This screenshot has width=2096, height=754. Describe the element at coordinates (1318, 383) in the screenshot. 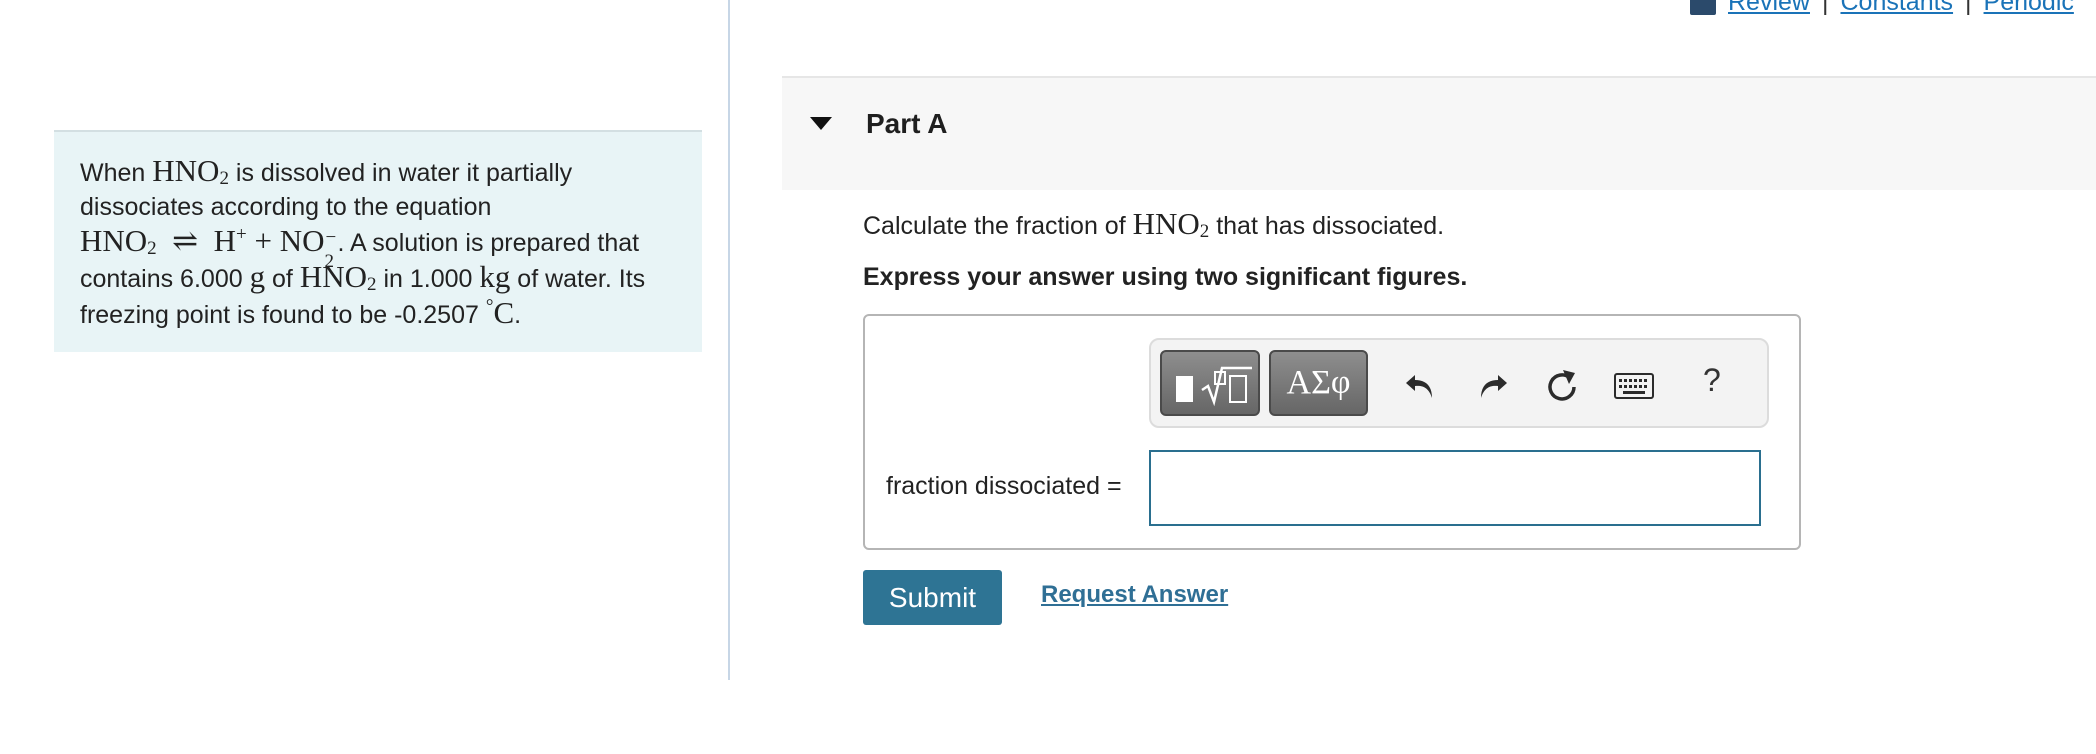

I see `greek-symbols-button: ΑΣφ` at that location.